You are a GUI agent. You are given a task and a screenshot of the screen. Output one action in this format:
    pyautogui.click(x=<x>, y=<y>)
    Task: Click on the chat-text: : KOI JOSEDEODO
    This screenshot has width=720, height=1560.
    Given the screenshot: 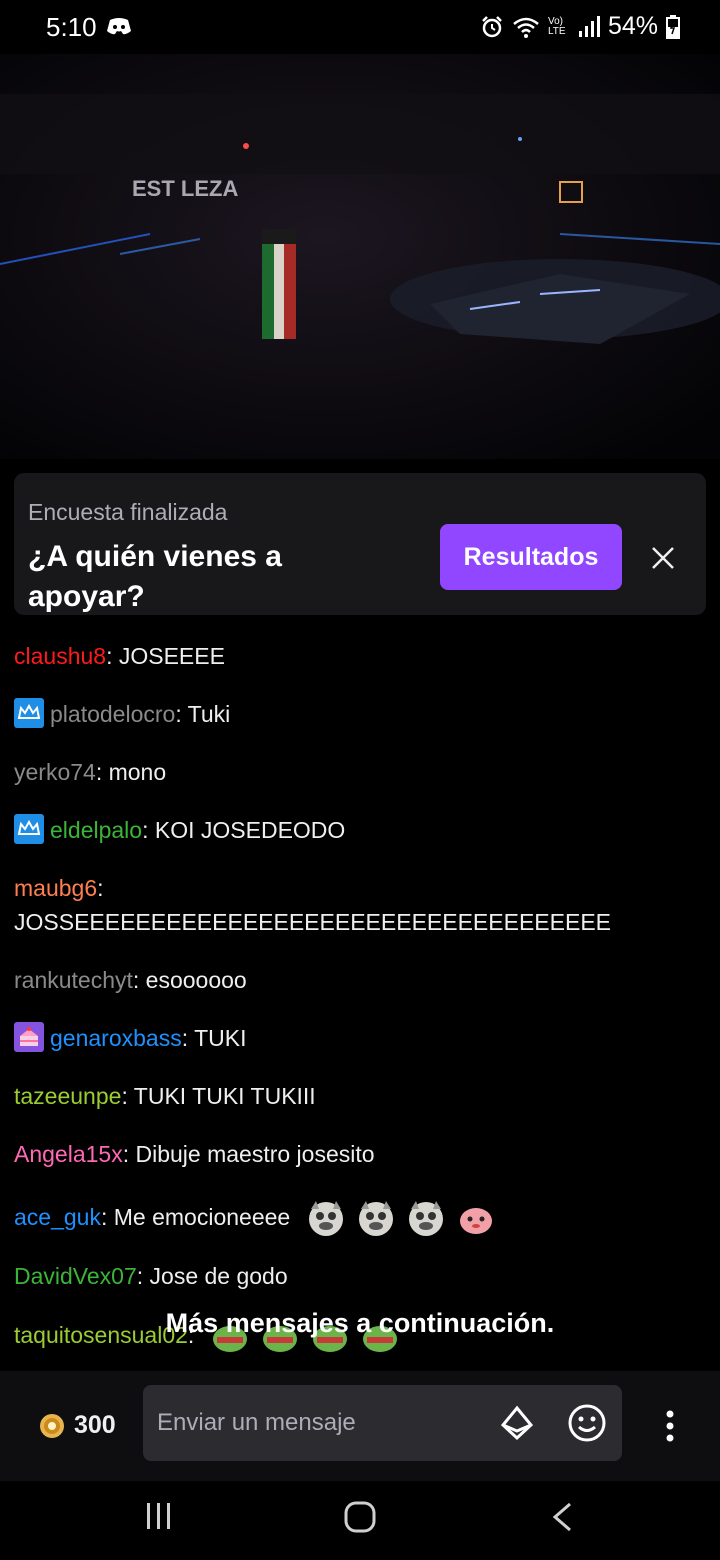 What is the action you would take?
    pyautogui.click(x=244, y=830)
    